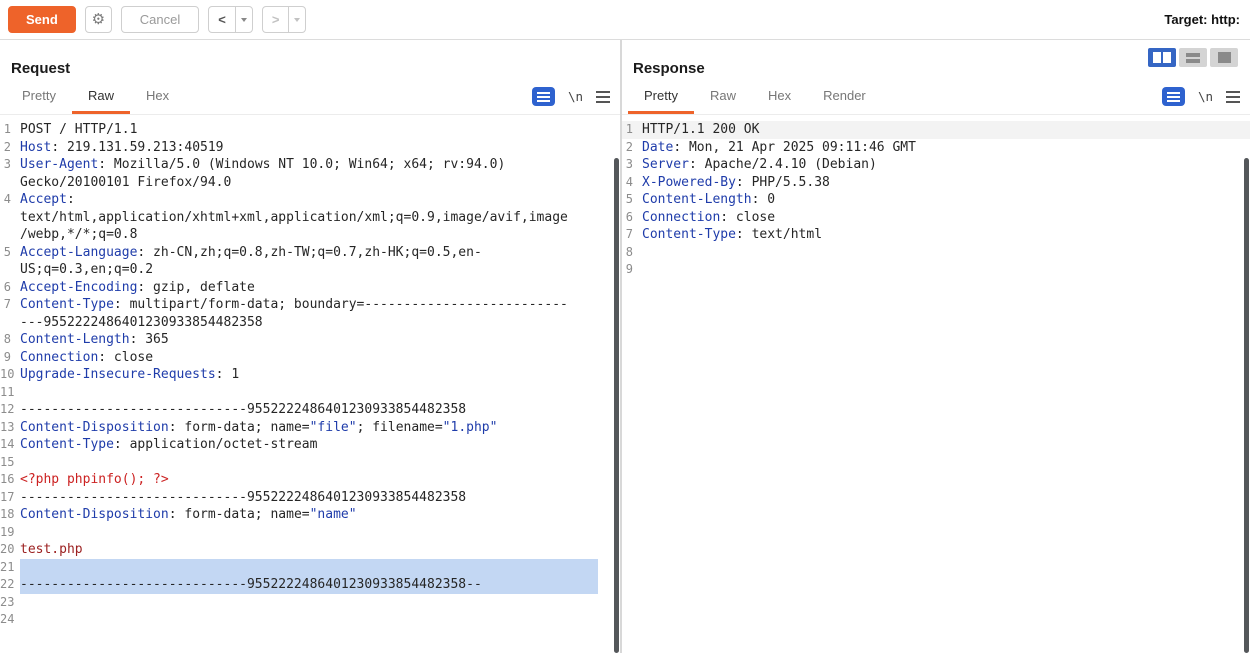 This screenshot has width=1250, height=654. What do you see at coordinates (732, 234) in the screenshot?
I see `line-content: Content-Type: text/html` at bounding box center [732, 234].